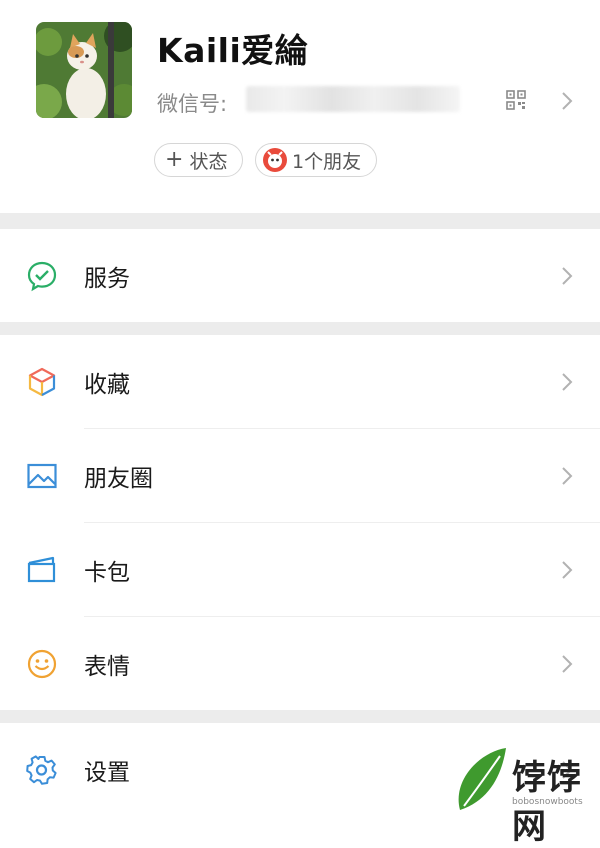 The width and height of the screenshot is (600, 848). Describe the element at coordinates (107, 666) in the screenshot. I see `menu-item-stickers-label: 表情` at that location.